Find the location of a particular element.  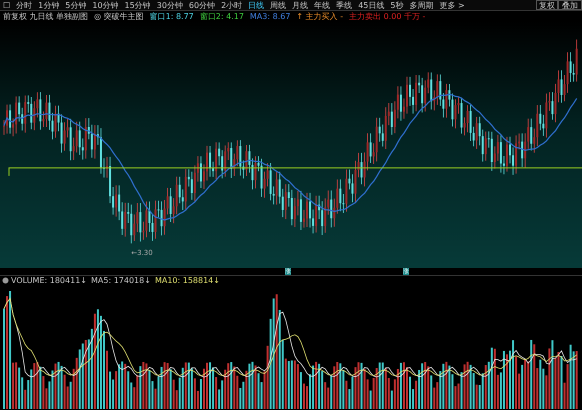

period-tab: 45日线 is located at coordinates (371, 5).